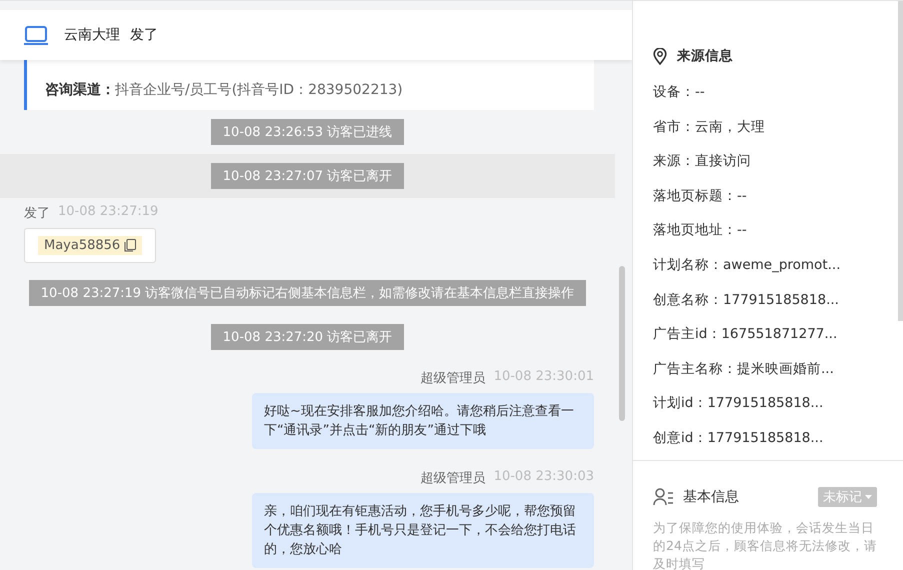  What do you see at coordinates (307, 132) in the screenshot?
I see `system-message: 10-08 23:26:53 访客已进线` at bounding box center [307, 132].